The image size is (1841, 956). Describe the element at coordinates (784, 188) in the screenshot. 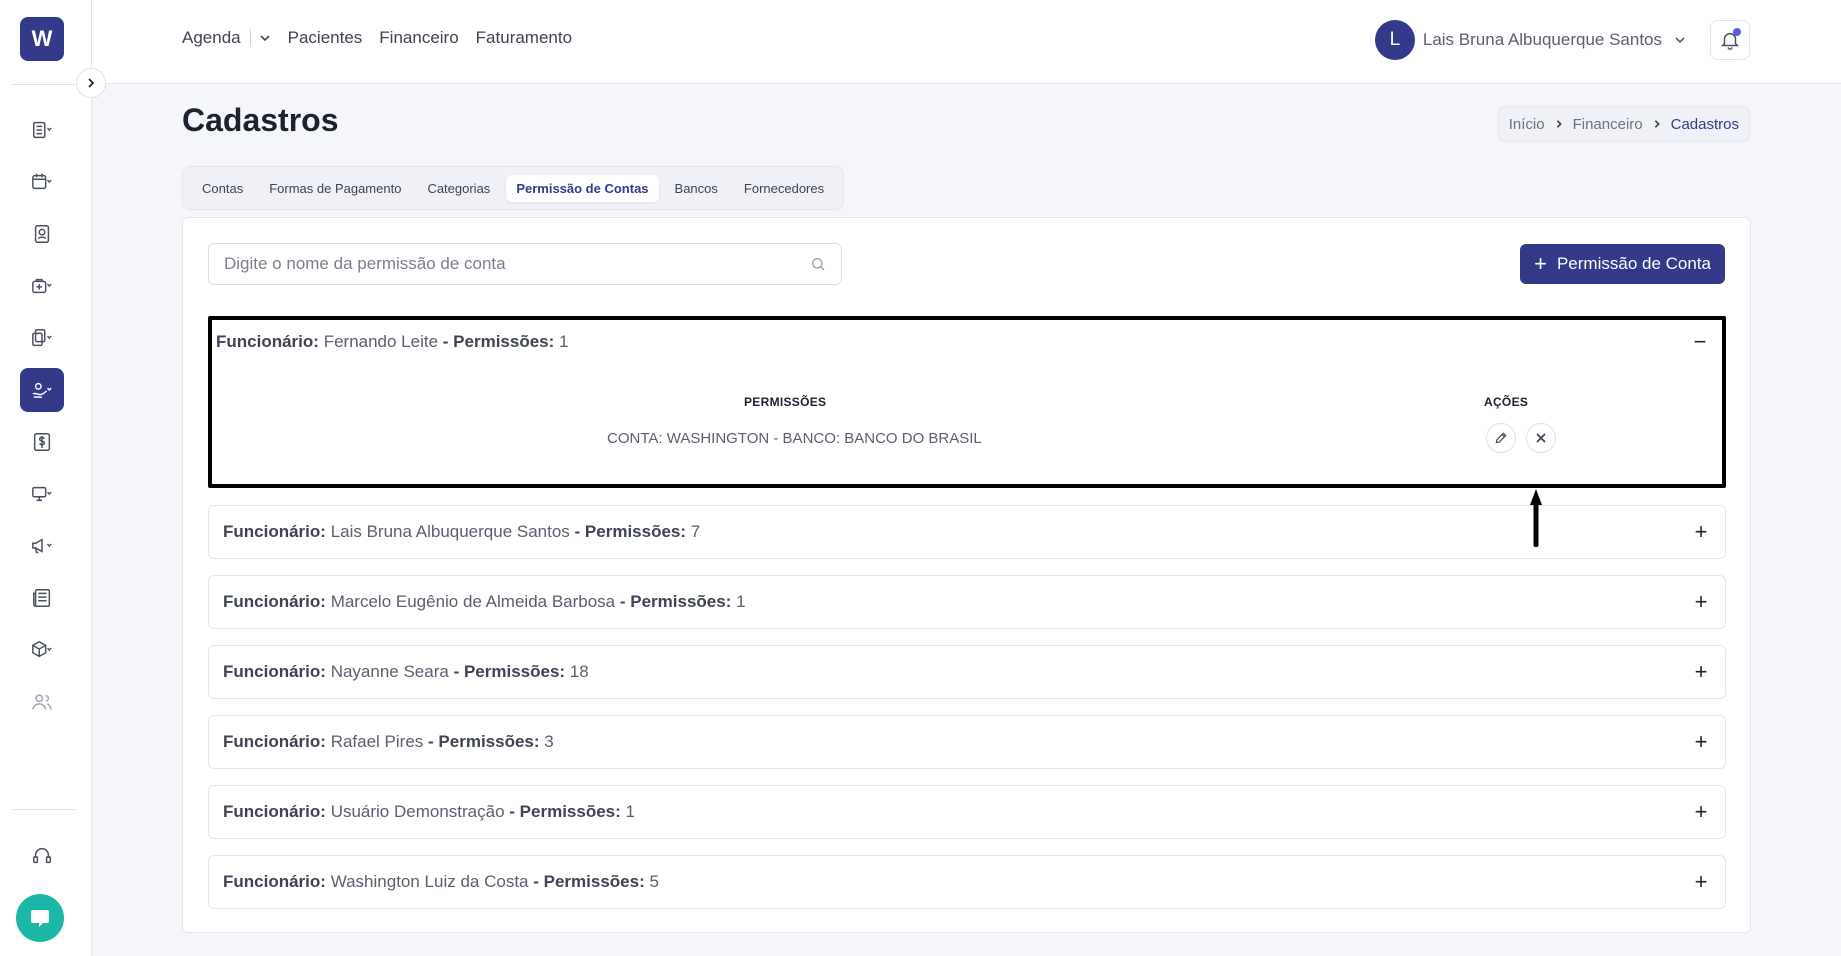

I see `tab-fornecedores: Fornecedores` at that location.